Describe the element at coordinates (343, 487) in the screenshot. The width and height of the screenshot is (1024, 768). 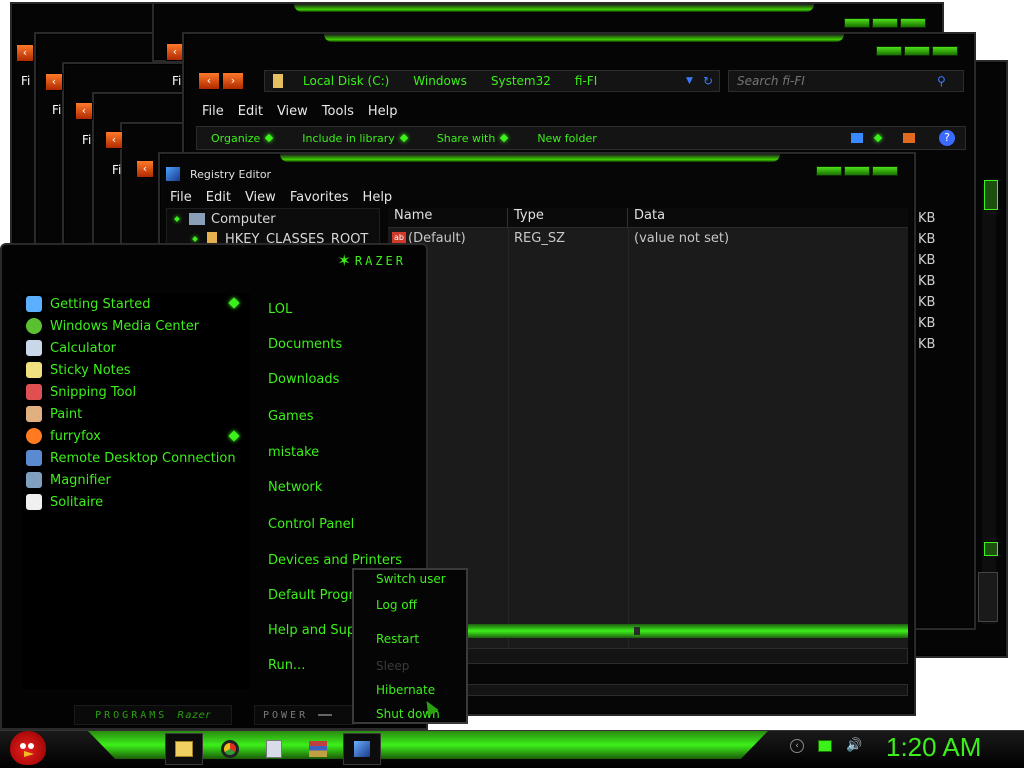
I see `place-network: Network` at that location.